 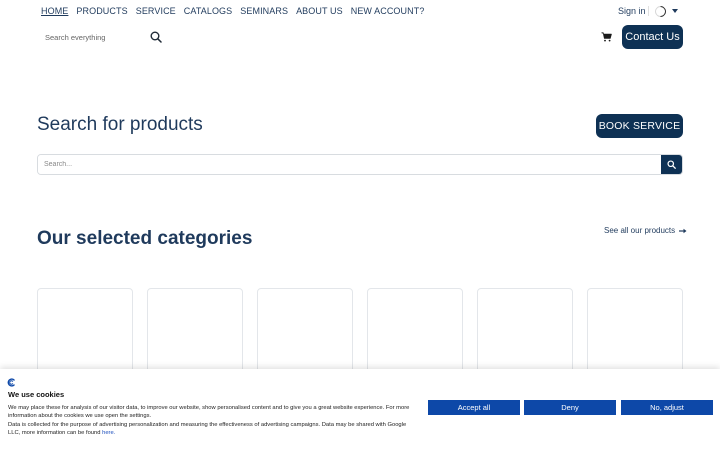 I want to click on nav-about-us: ABOUT US, so click(x=319, y=11).